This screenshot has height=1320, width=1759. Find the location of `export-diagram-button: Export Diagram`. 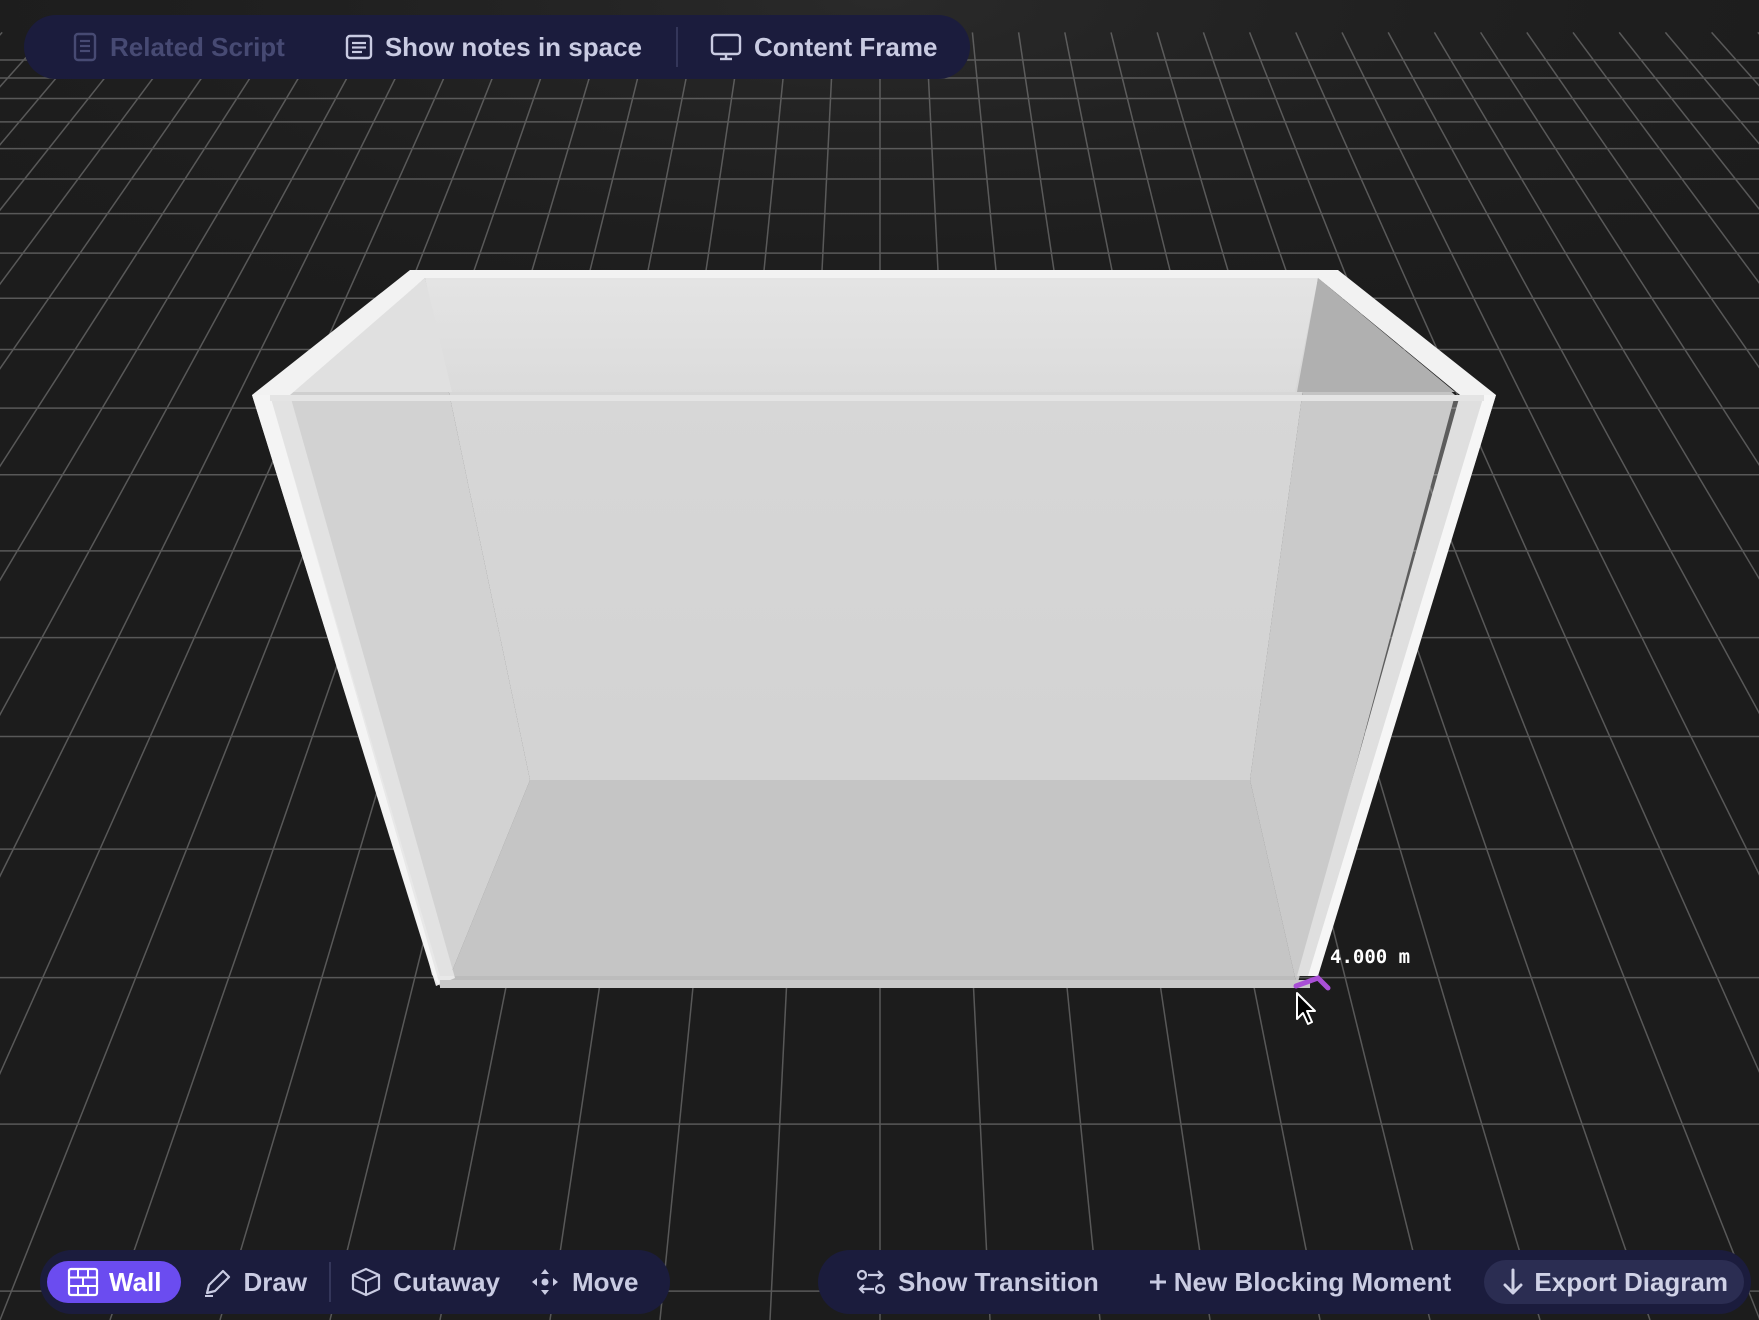

export-diagram-button: Export Diagram is located at coordinates (1614, 1282).